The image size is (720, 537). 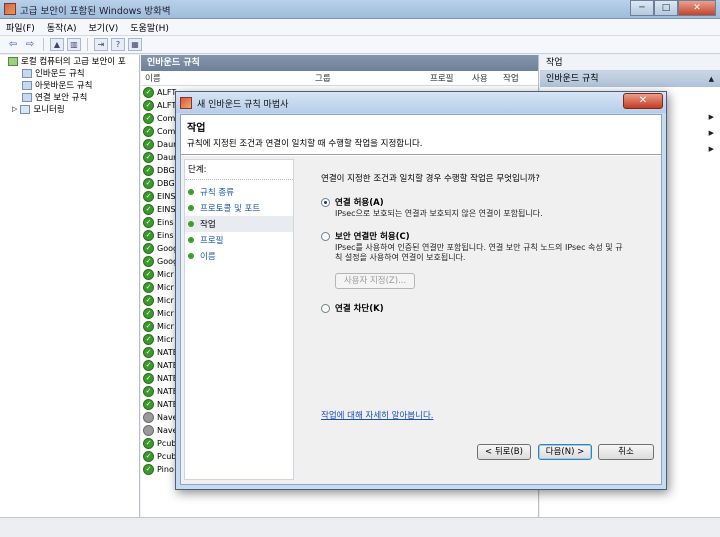 I want to click on learn-more-link: 작업에 대해 자세히 알아봅니다., so click(x=377, y=415).